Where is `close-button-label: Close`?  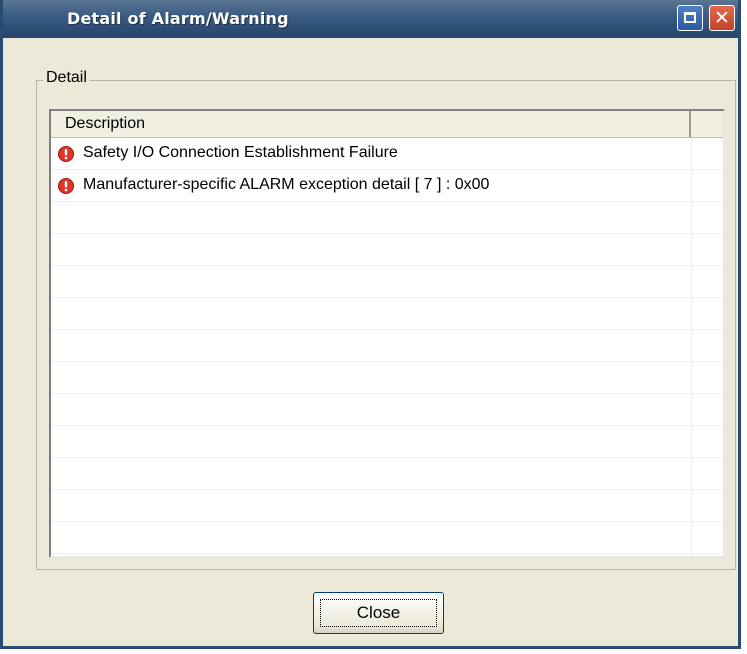 close-button-label: Close is located at coordinates (378, 613).